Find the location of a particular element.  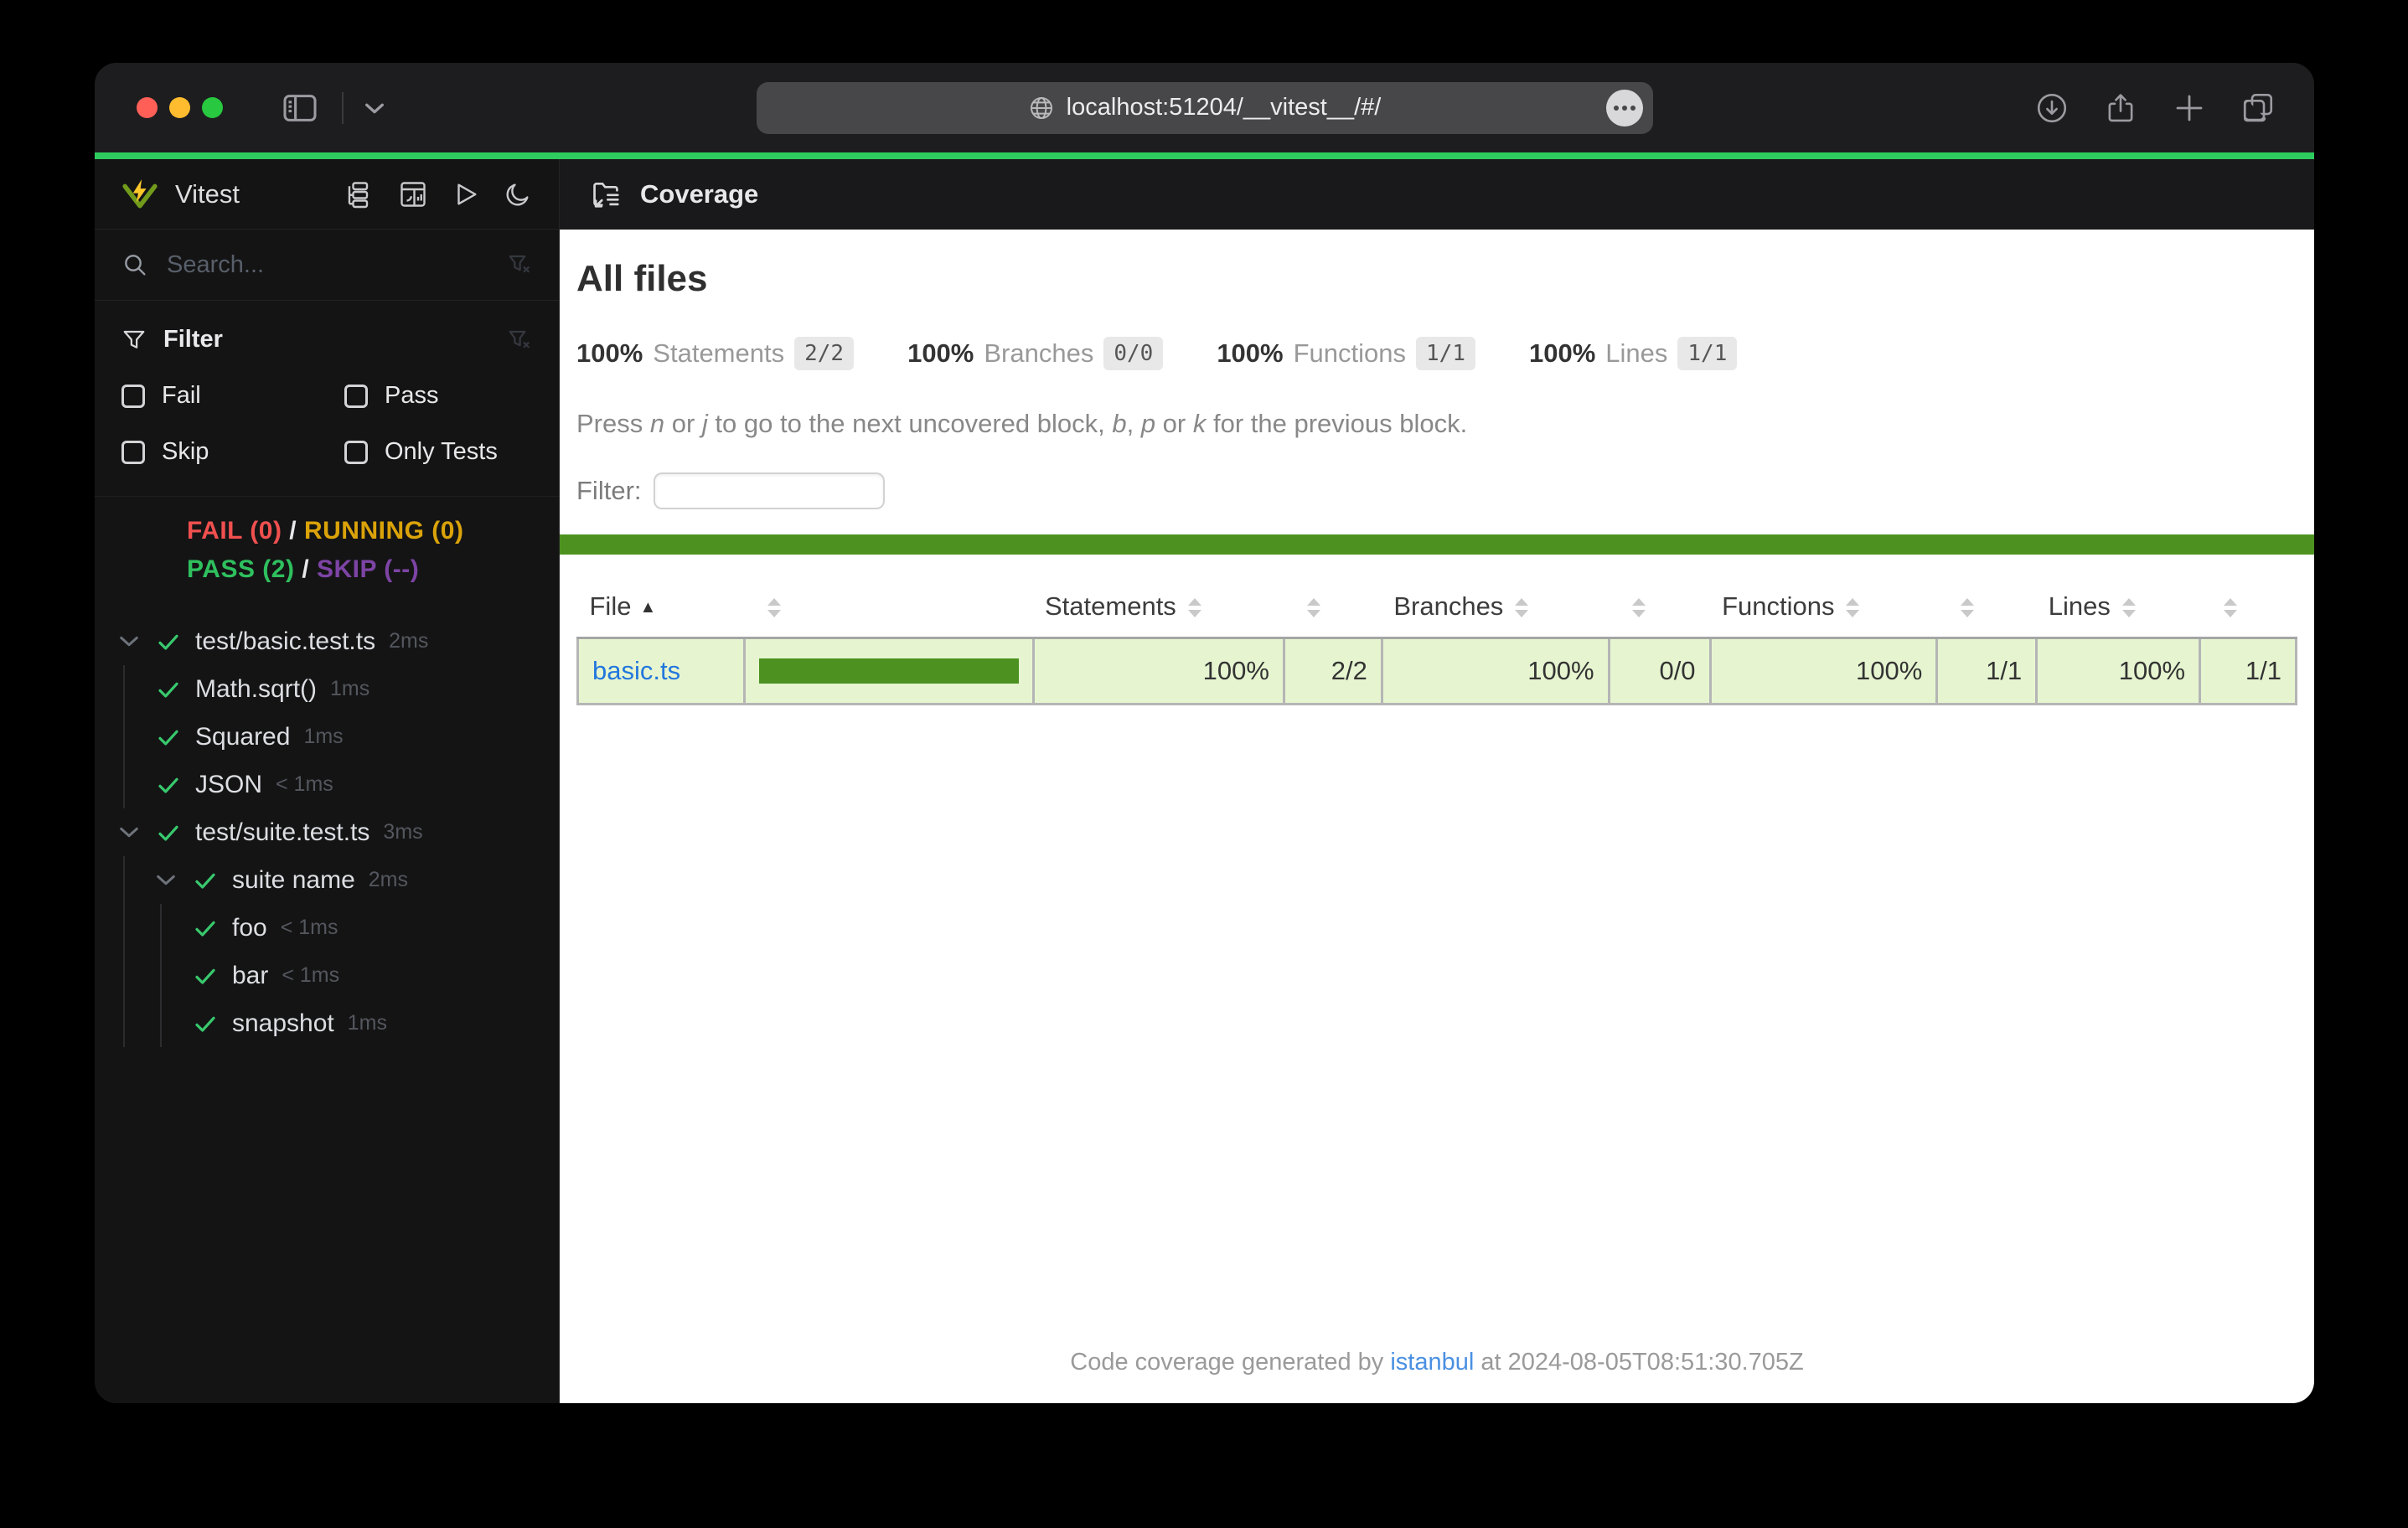

tree-item: snapshot 1ms is located at coordinates (327, 1023).